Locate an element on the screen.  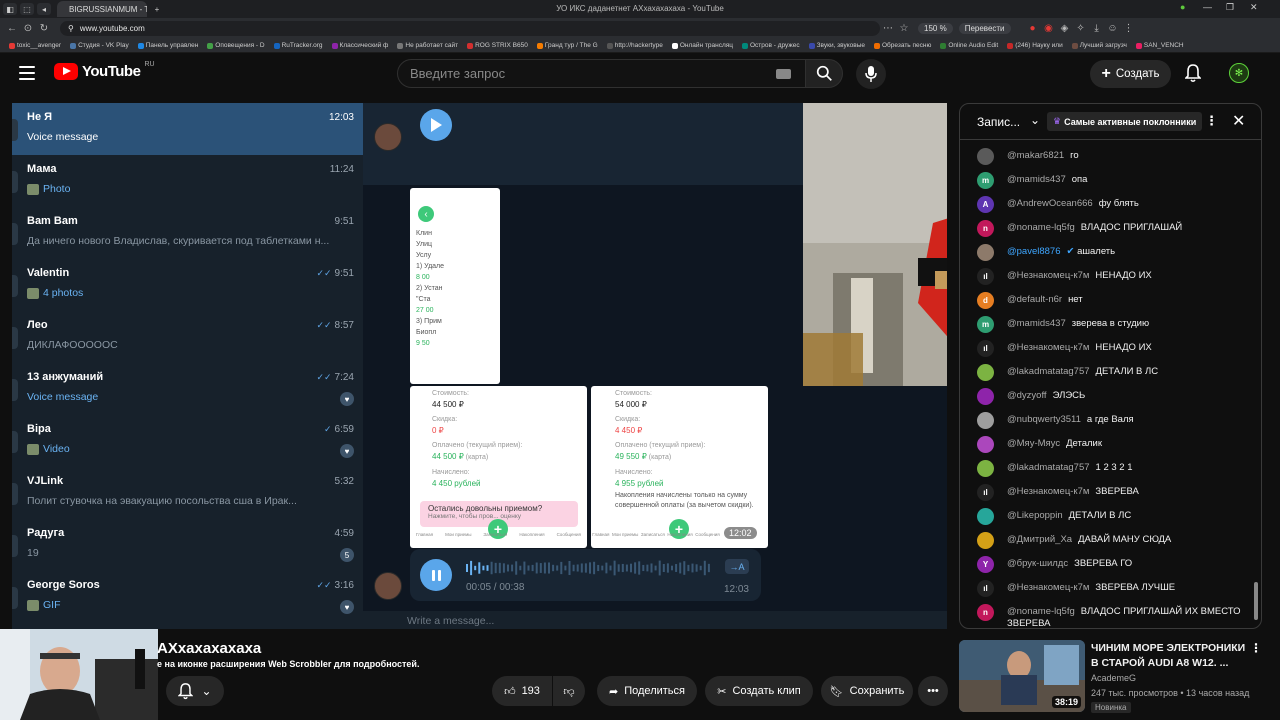
bookmark-item: Не работает сайт is located at coordinates (427, 45).